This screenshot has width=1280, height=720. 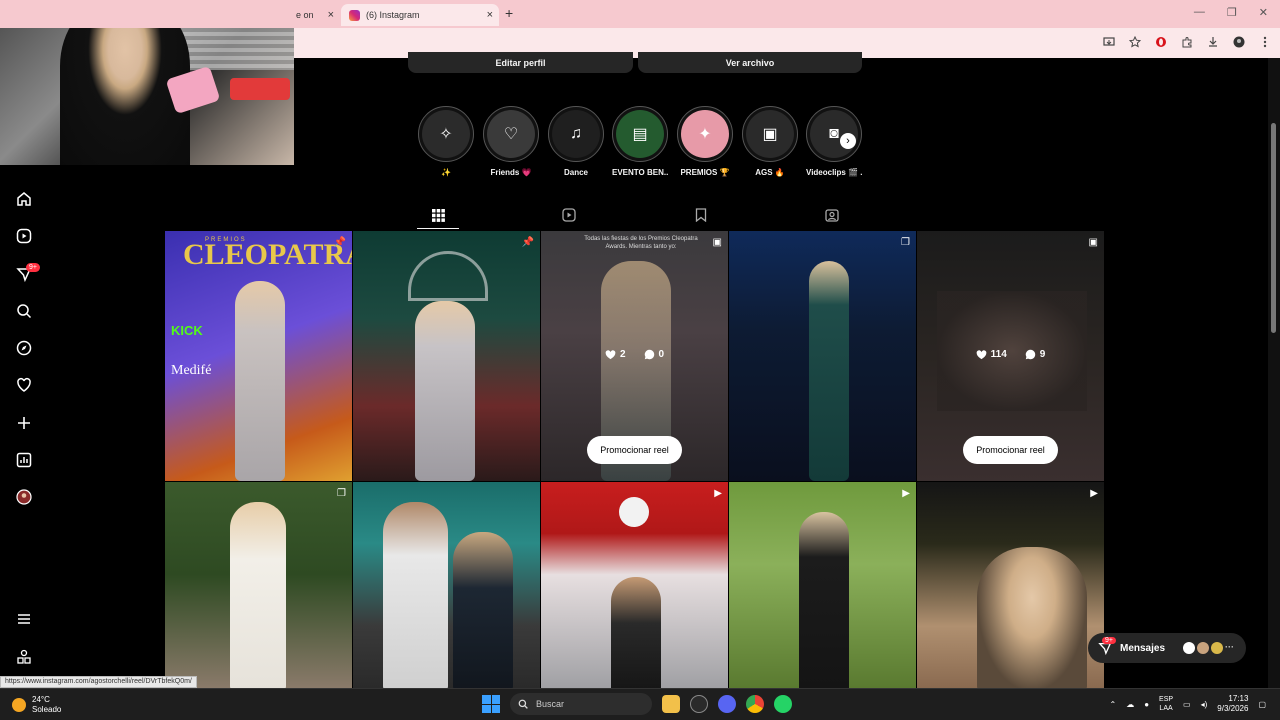 I want to click on messages-label: Mensajes, so click(x=1143, y=648).